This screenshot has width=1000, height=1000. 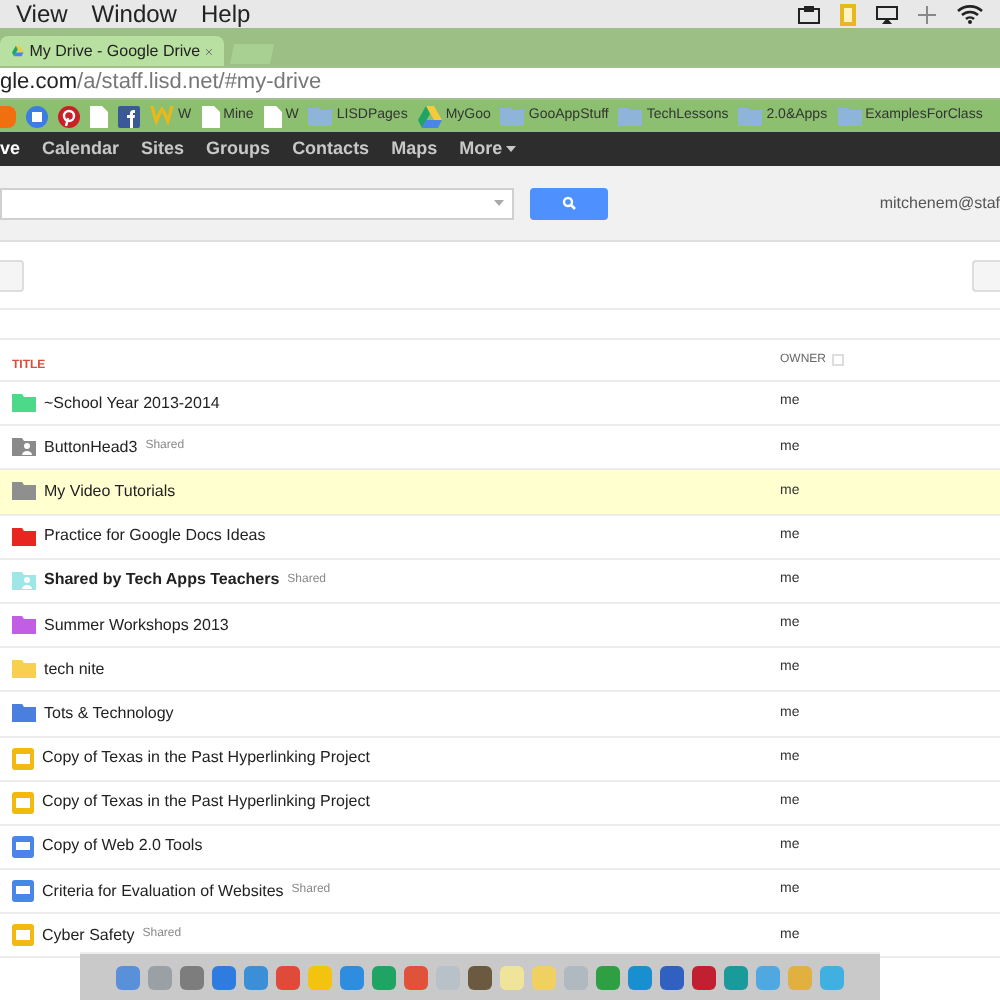 What do you see at coordinates (161, 83) in the screenshot?
I see `url-text: gle.com/a/staff.lisd.net/#my-drive` at bounding box center [161, 83].